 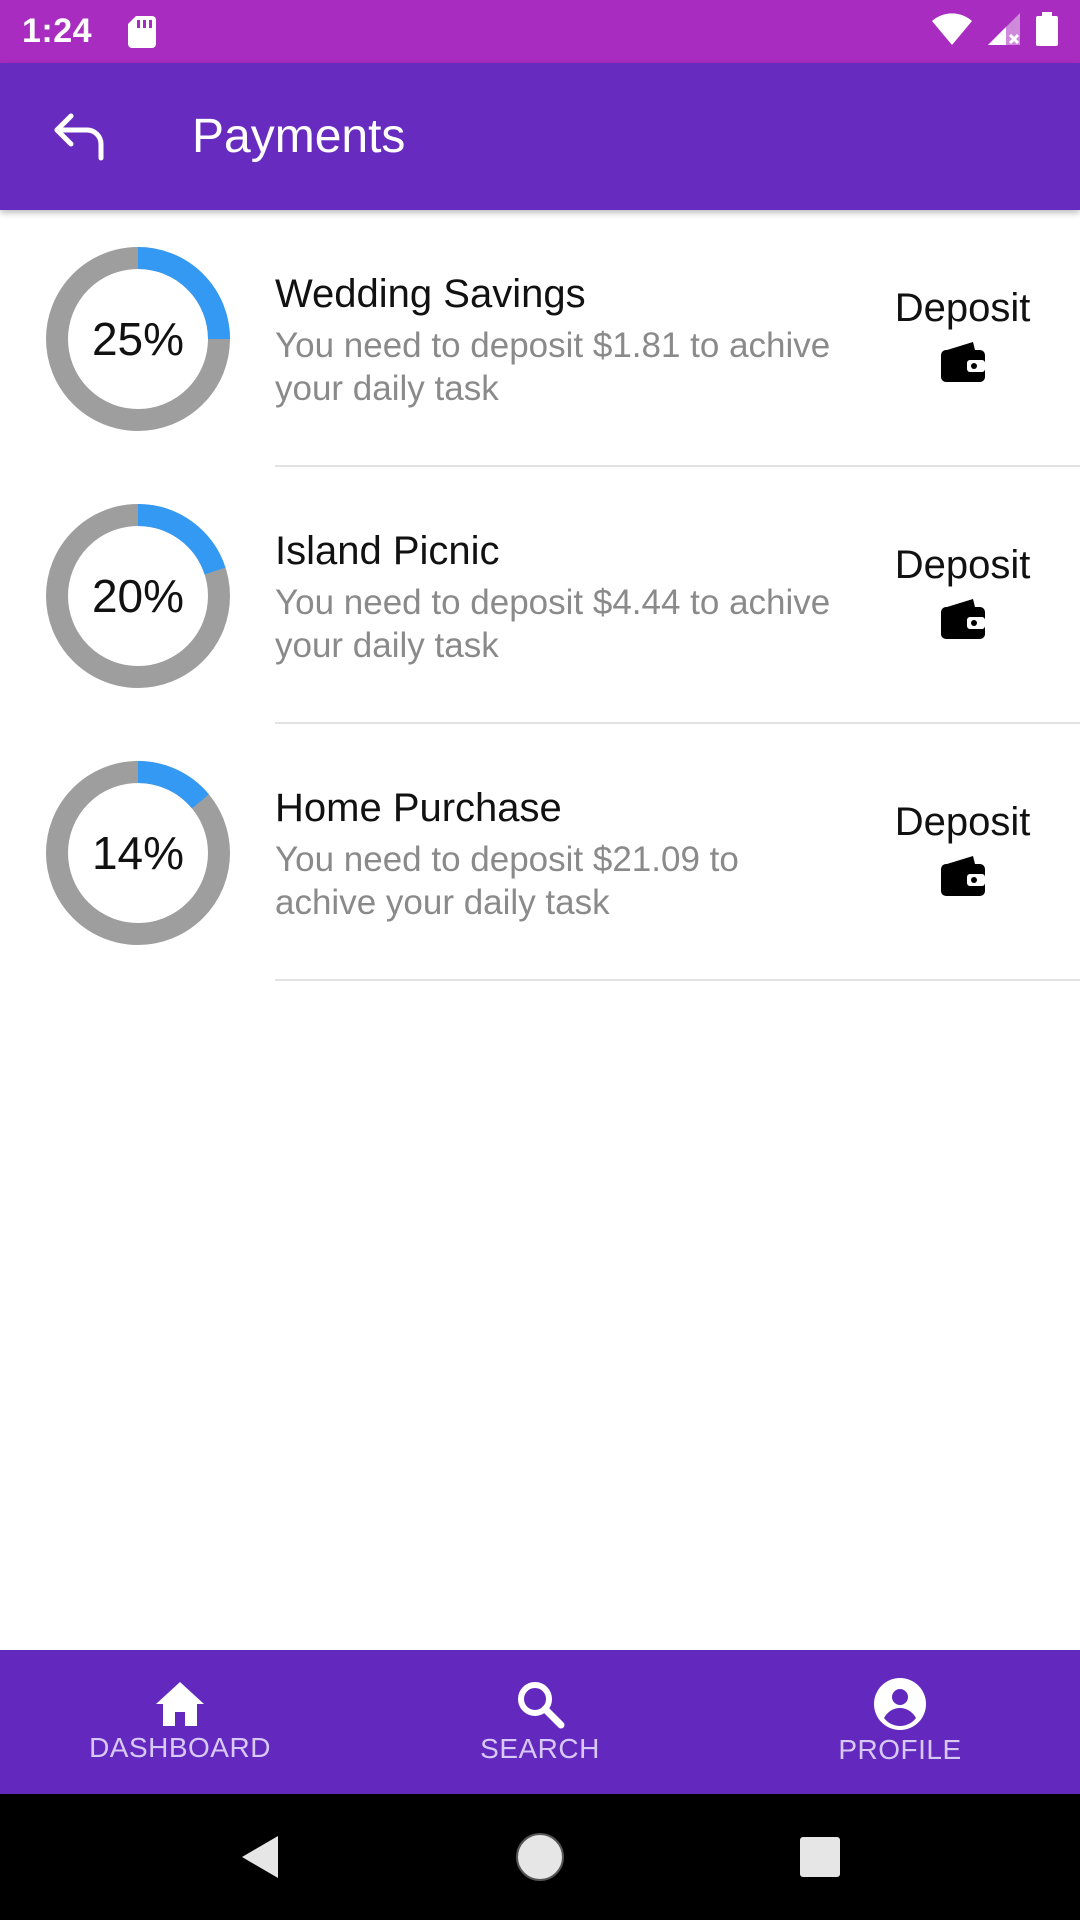 I want to click on recents-square-icon, so click(x=820, y=1857).